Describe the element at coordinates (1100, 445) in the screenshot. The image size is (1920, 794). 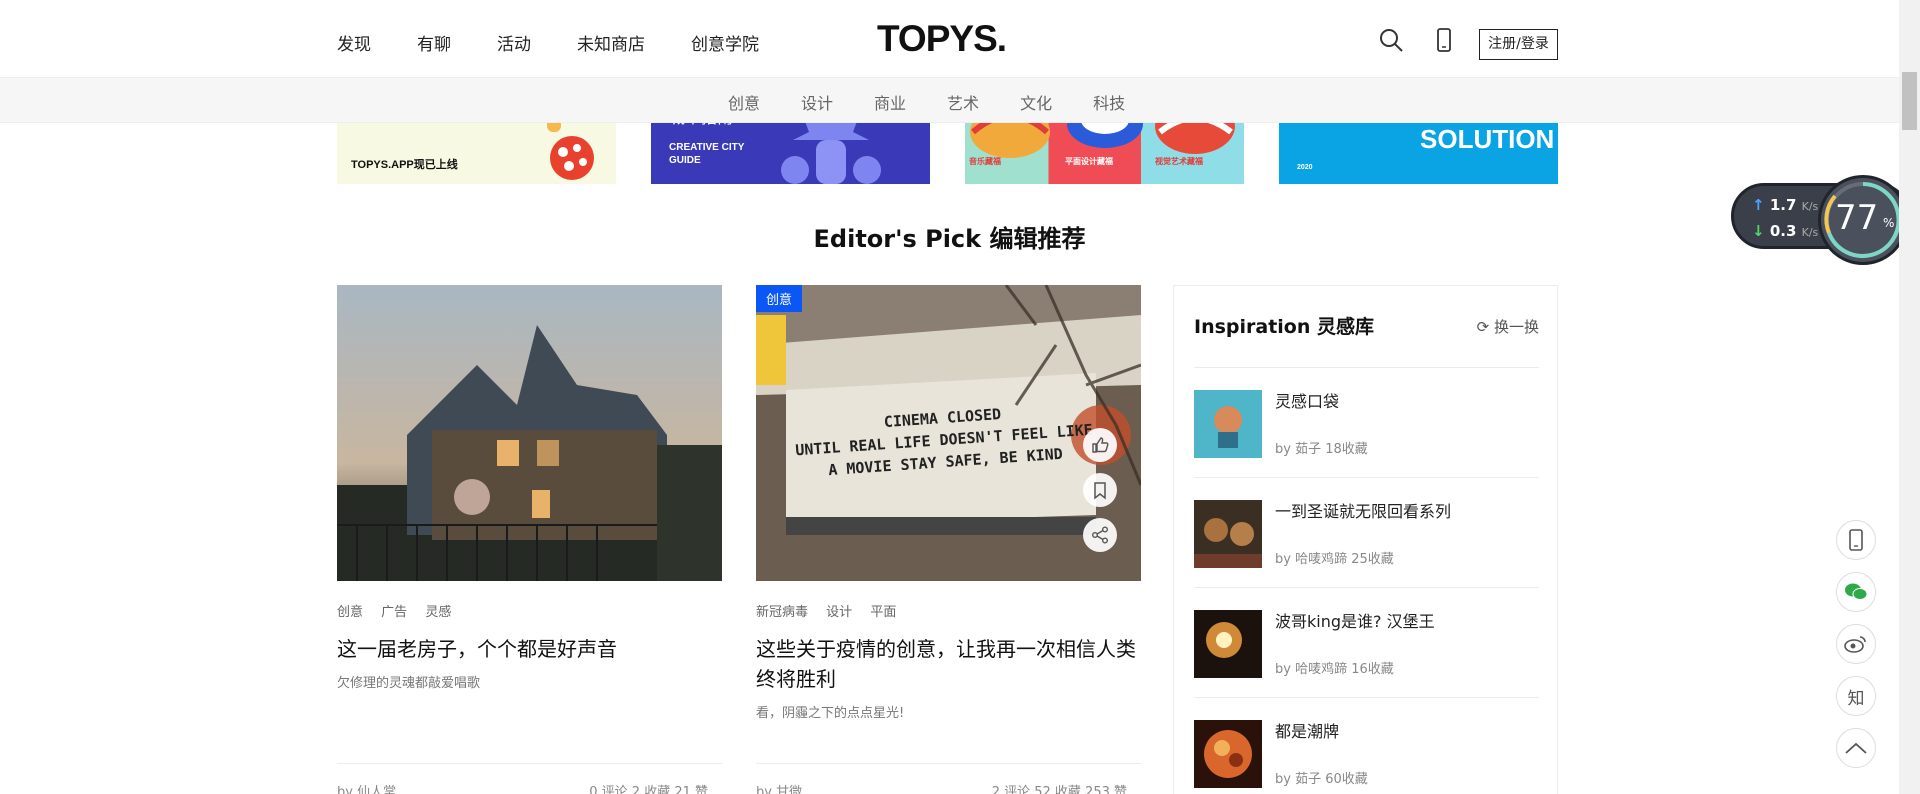
I see `like-icon` at that location.